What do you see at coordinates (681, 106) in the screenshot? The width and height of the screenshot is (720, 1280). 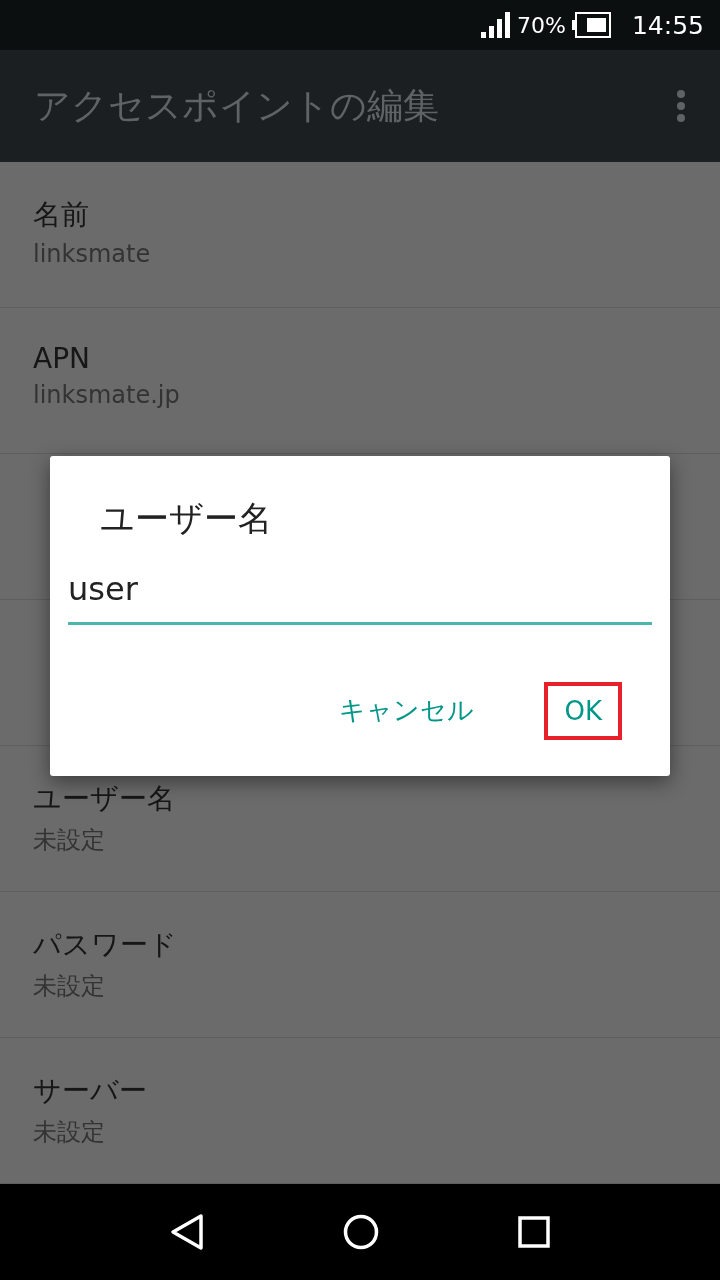 I see `more-options-icon` at bounding box center [681, 106].